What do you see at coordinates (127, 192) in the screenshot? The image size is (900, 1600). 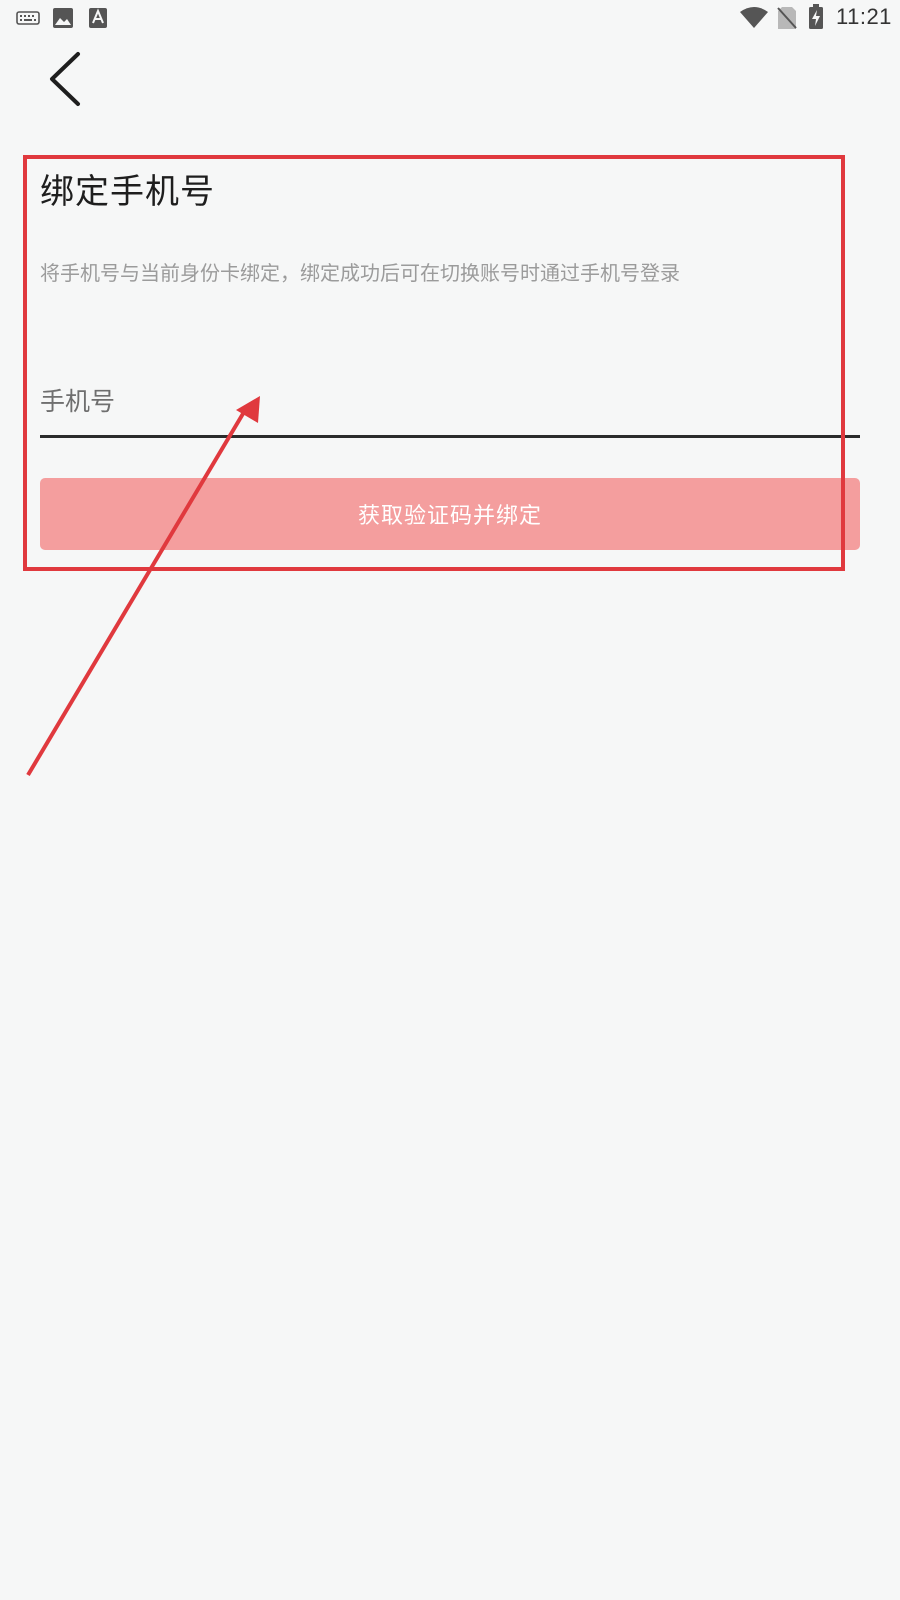 I see `page-title: 绑定手机号` at bounding box center [127, 192].